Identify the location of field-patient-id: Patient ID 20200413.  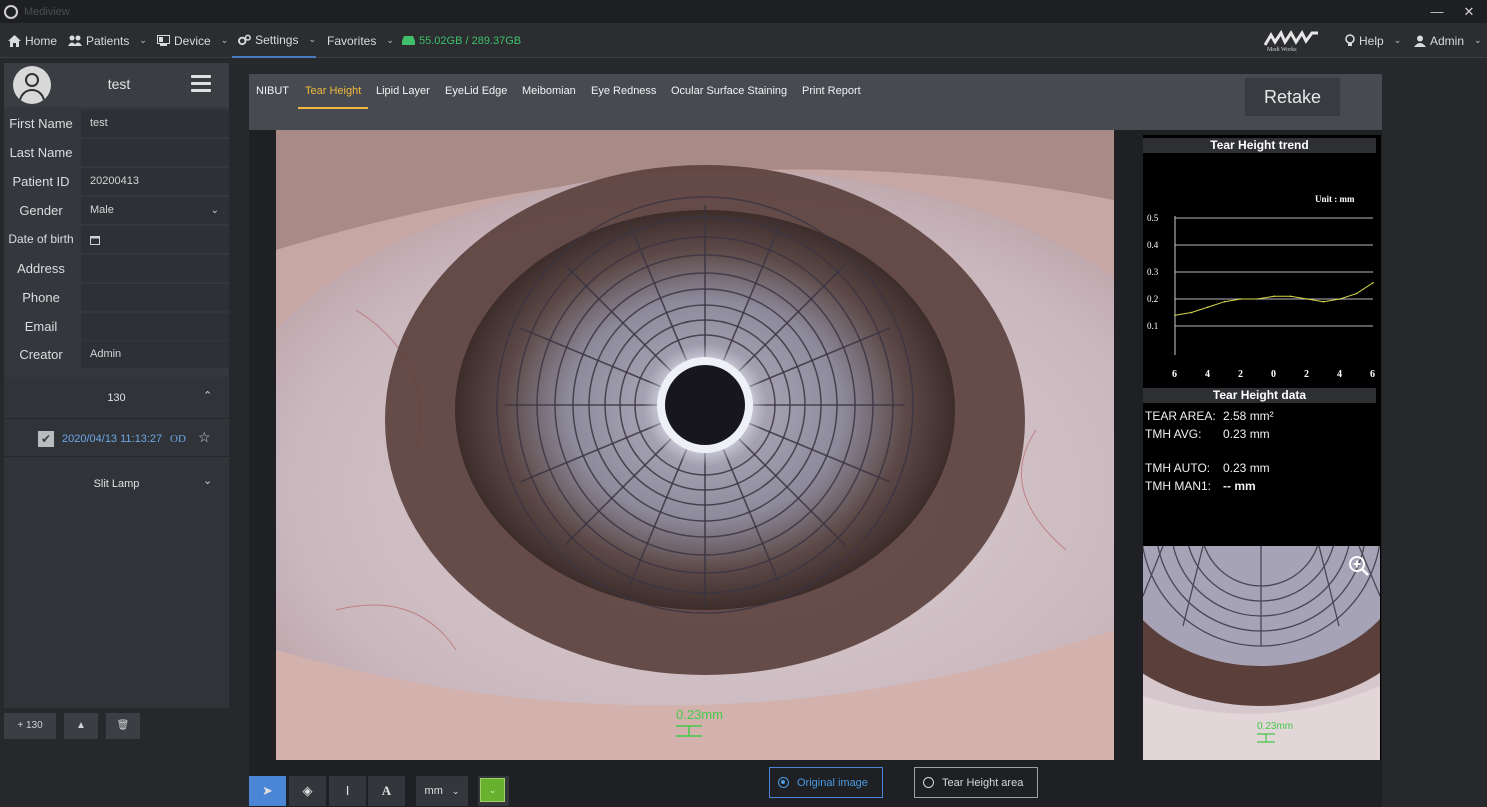
(116, 181).